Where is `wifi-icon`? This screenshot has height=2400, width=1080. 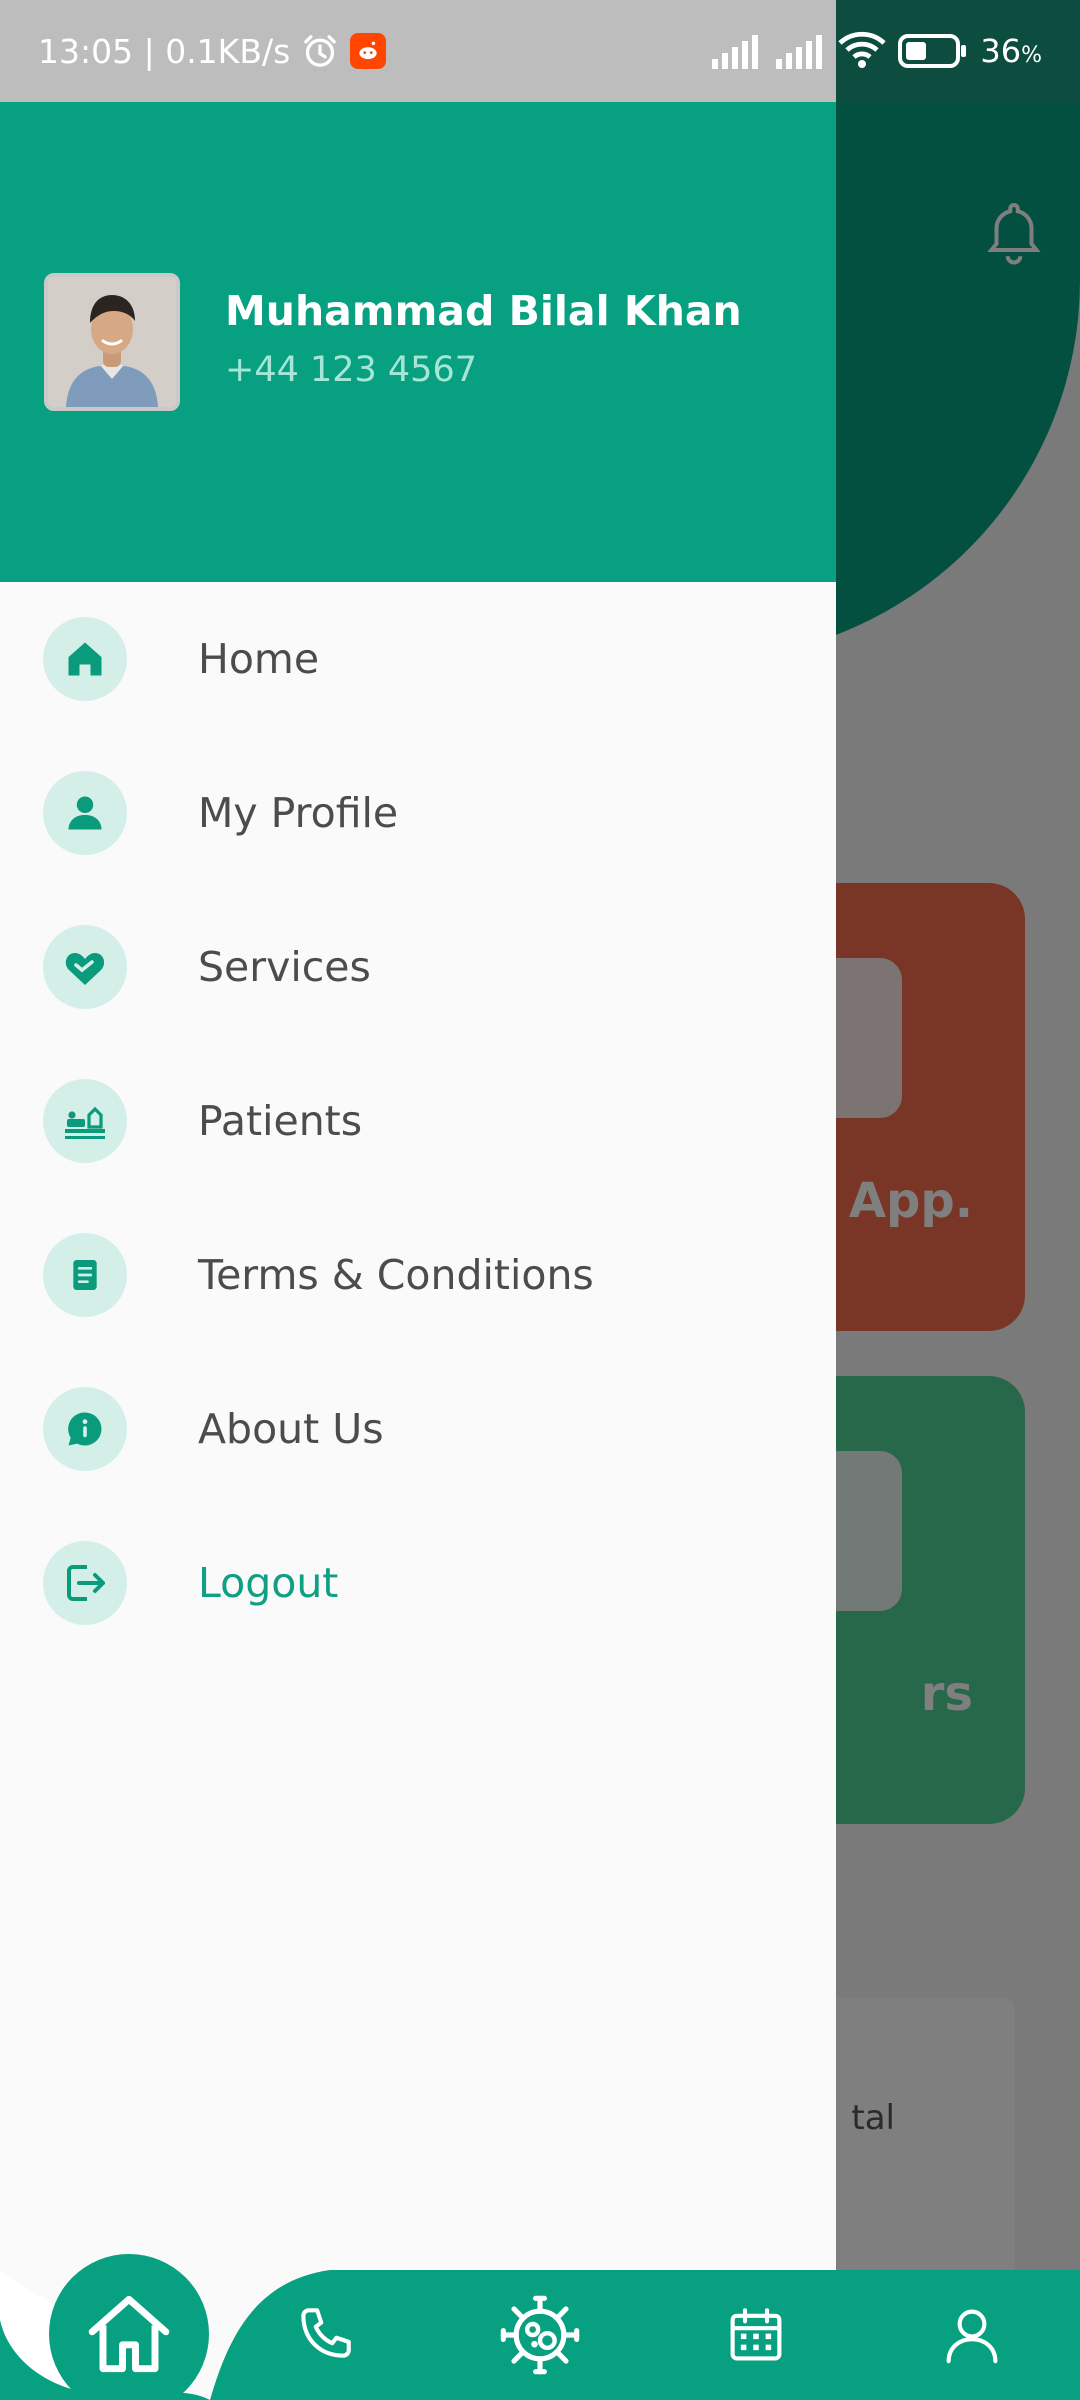 wifi-icon is located at coordinates (862, 49).